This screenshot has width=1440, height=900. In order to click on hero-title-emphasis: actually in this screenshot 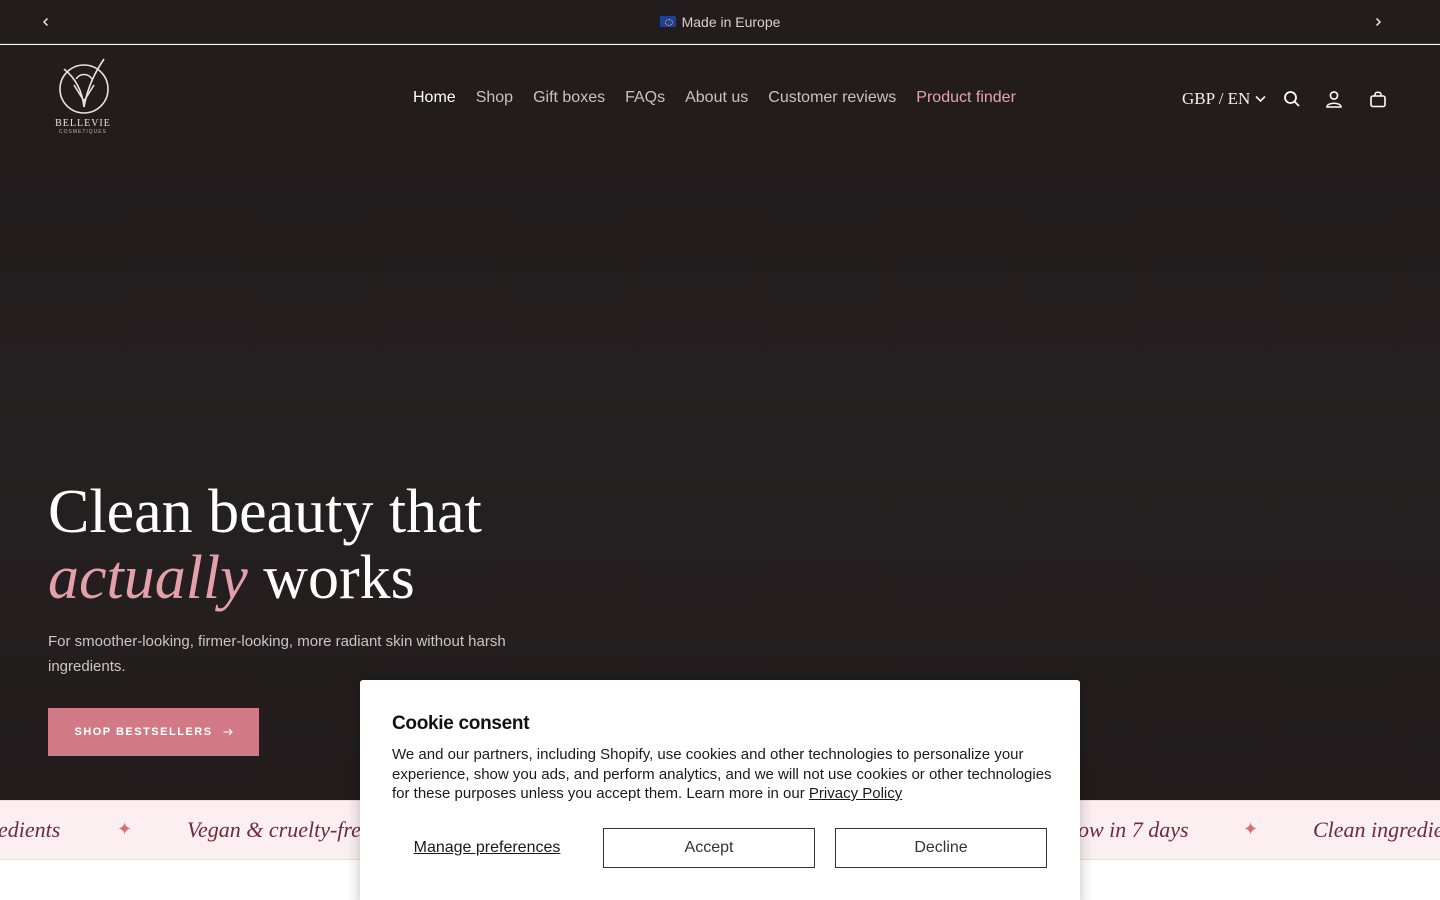, I will do `click(148, 578)`.